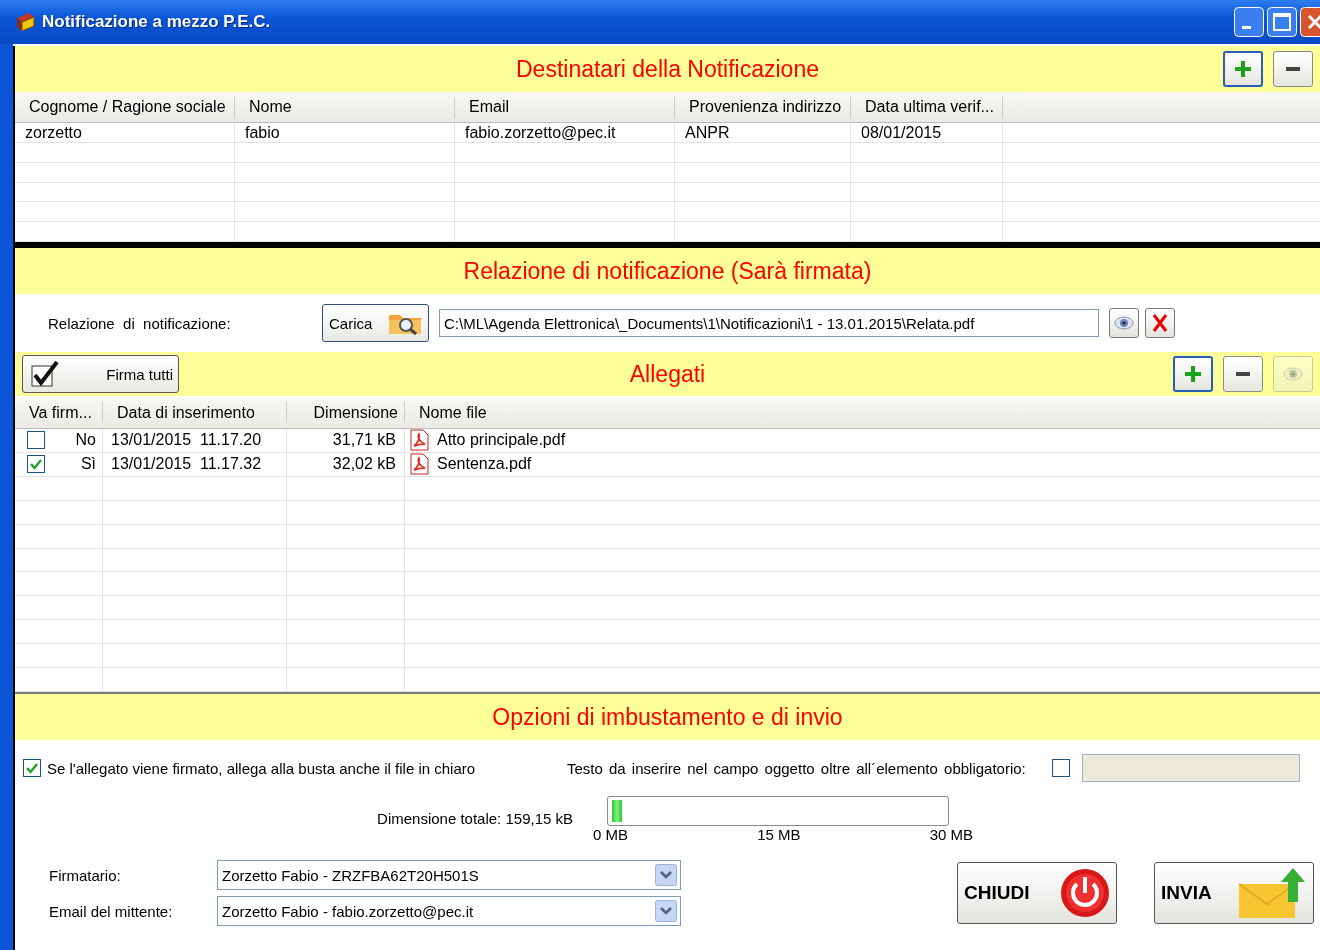 This screenshot has width=1320, height=950. I want to click on table-cell: 32,02 kB, so click(364, 464).